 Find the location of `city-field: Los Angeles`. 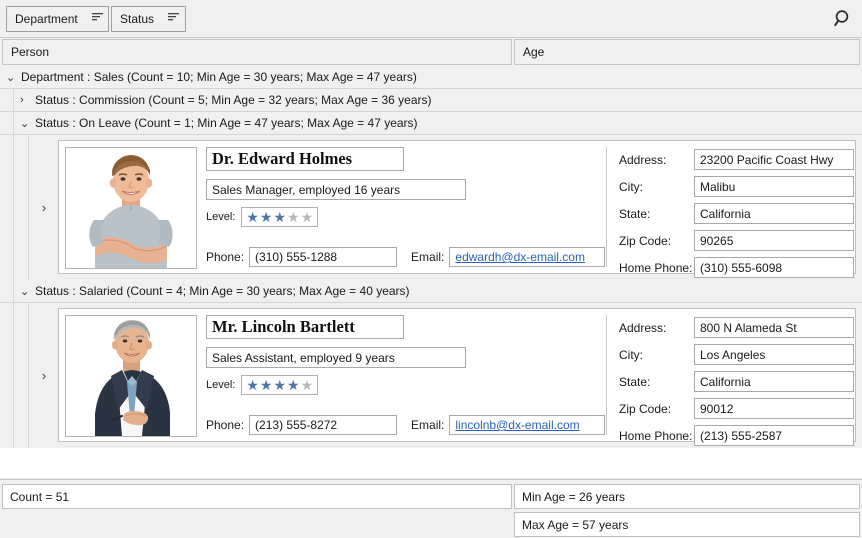

city-field: Los Angeles is located at coordinates (774, 354).